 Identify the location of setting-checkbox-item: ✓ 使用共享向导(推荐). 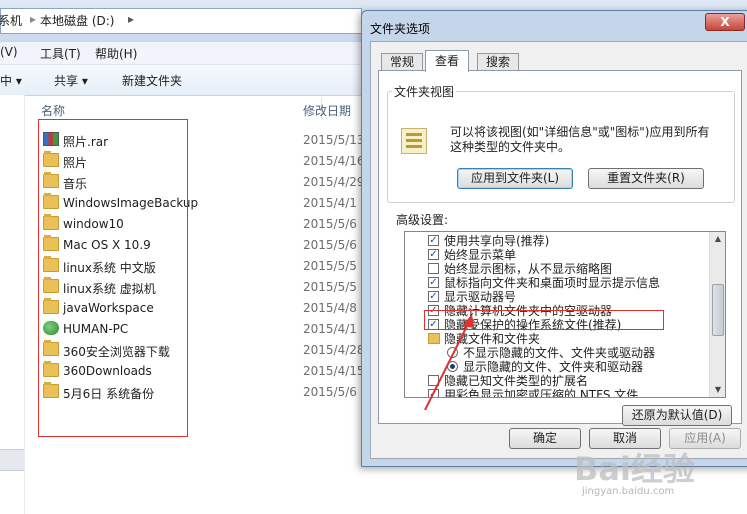
(553, 241).